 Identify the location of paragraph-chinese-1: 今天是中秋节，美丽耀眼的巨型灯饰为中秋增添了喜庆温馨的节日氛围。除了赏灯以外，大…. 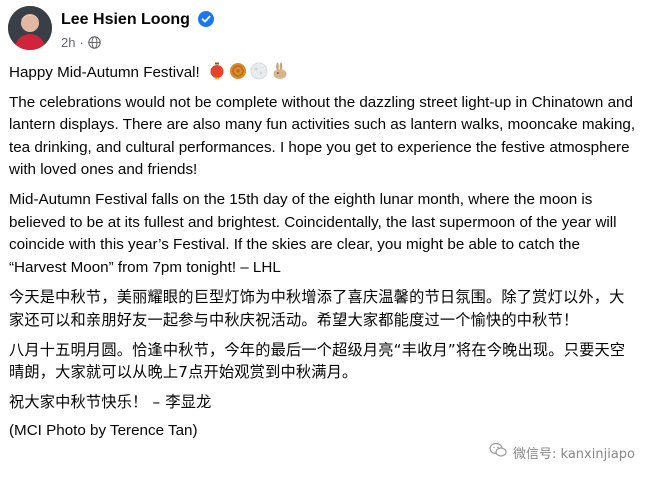
(317, 308).